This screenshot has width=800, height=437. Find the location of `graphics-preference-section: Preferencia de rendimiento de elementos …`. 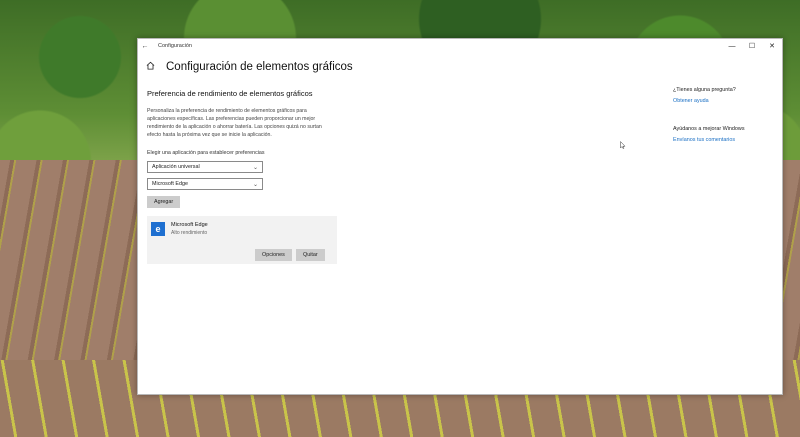

graphics-preference-section: Preferencia de rendimiento de elementos … is located at coordinates (242, 176).